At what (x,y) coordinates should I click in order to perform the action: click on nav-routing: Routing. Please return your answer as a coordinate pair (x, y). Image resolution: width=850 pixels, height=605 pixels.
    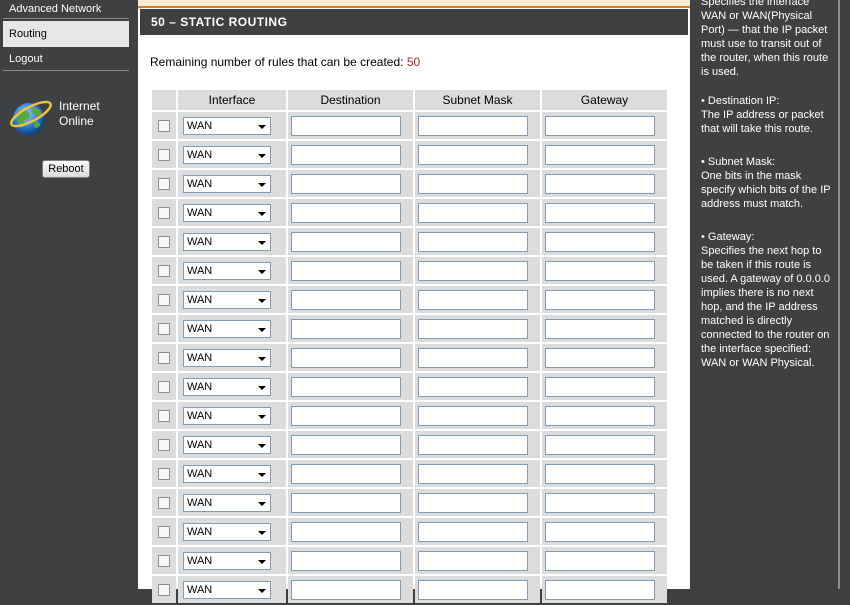
    Looking at the image, I should click on (66, 34).